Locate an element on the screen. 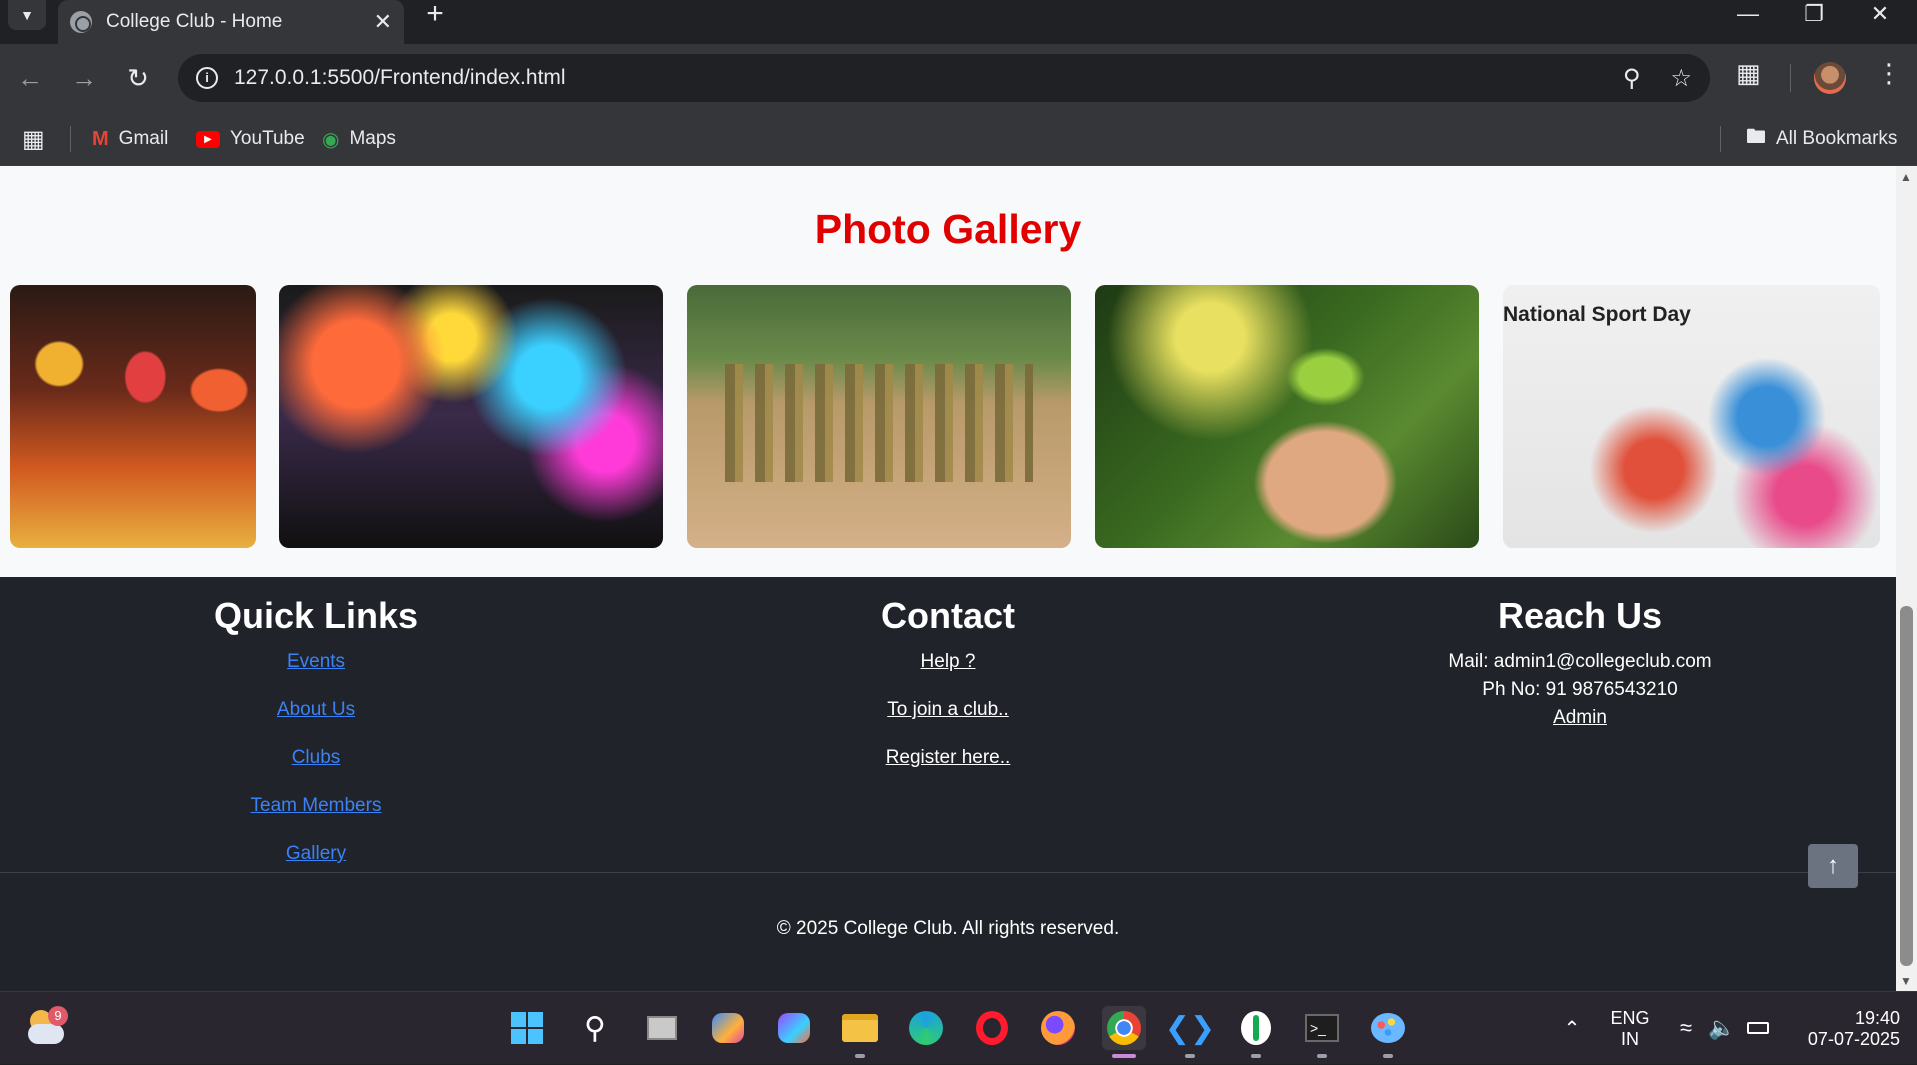 This screenshot has height=1065, width=1917. classical-dance-photo is located at coordinates (133, 416).